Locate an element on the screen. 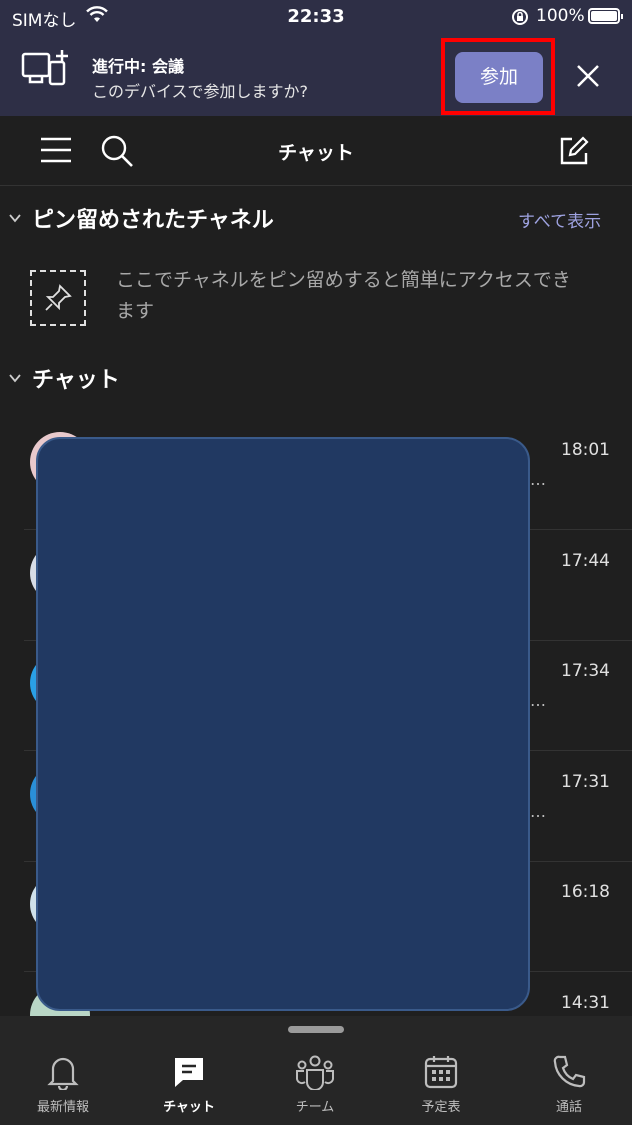  pinned-section-title: ピン留めされたチャネル is located at coordinates (153, 220).